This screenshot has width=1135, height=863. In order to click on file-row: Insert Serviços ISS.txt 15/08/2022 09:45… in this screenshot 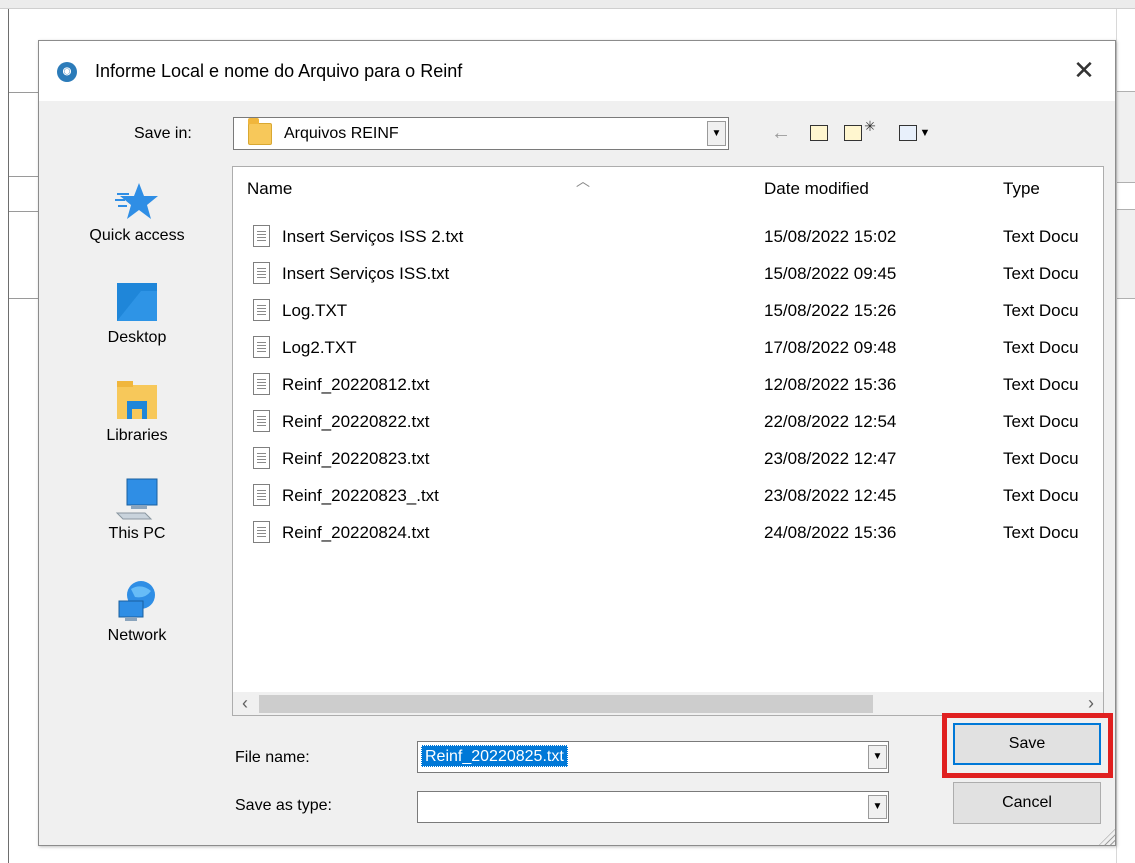, I will do `click(668, 274)`.